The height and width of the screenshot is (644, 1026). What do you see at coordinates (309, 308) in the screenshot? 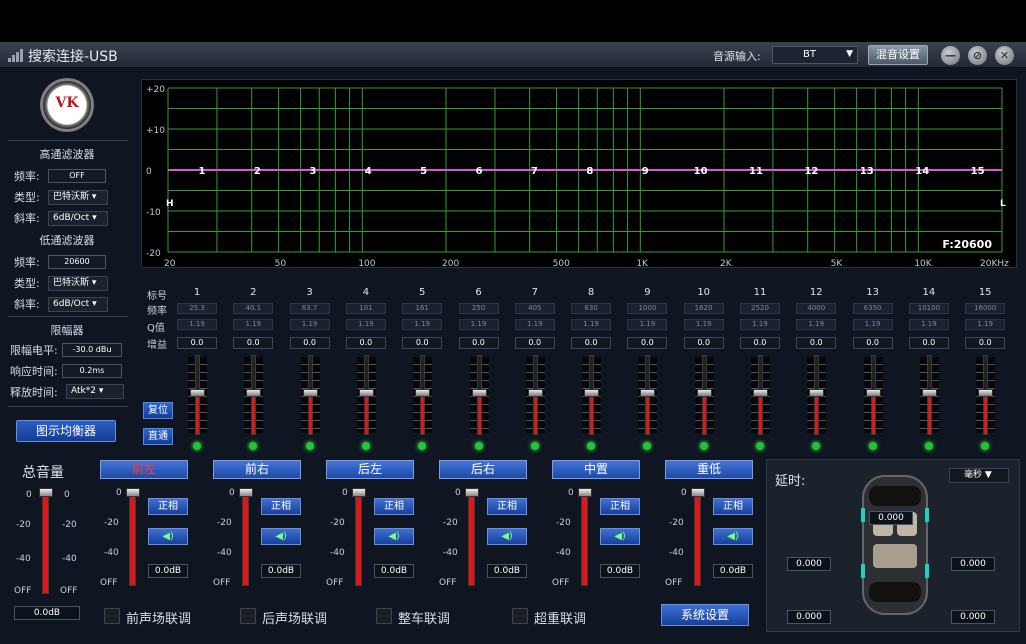
I see `band-freq-field: 63.7` at bounding box center [309, 308].